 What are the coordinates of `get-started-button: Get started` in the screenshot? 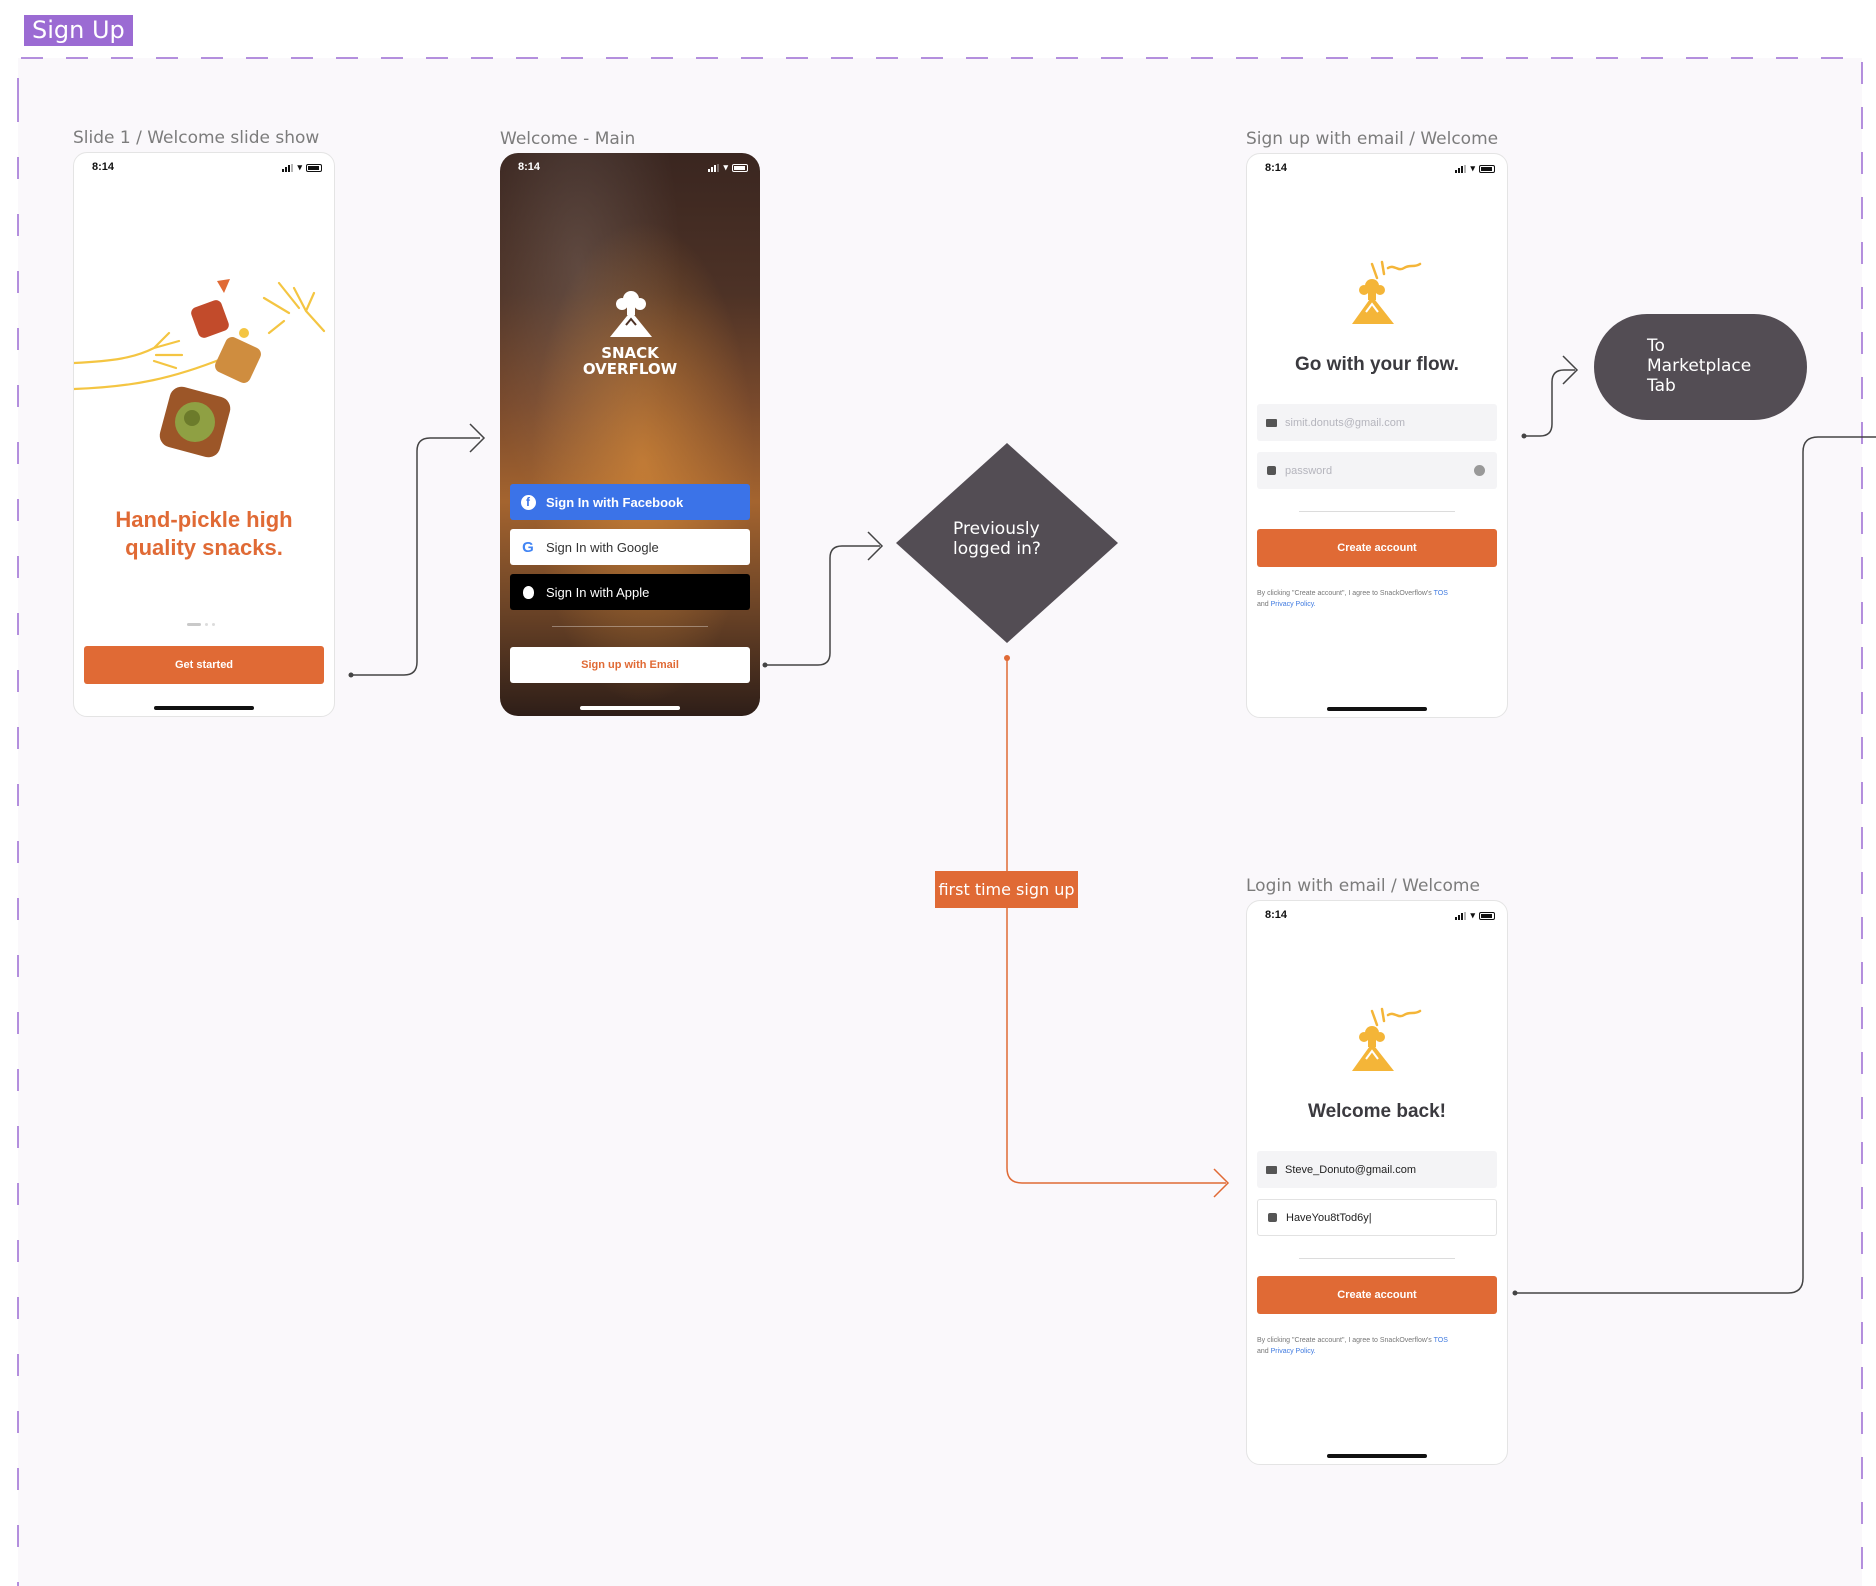 It's located at (204, 665).